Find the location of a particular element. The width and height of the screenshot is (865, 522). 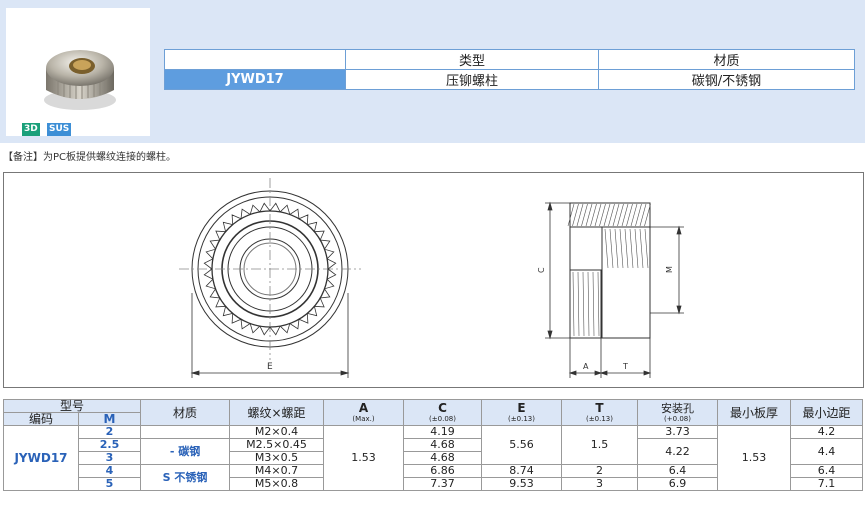

header-m: M is located at coordinates (109, 419).